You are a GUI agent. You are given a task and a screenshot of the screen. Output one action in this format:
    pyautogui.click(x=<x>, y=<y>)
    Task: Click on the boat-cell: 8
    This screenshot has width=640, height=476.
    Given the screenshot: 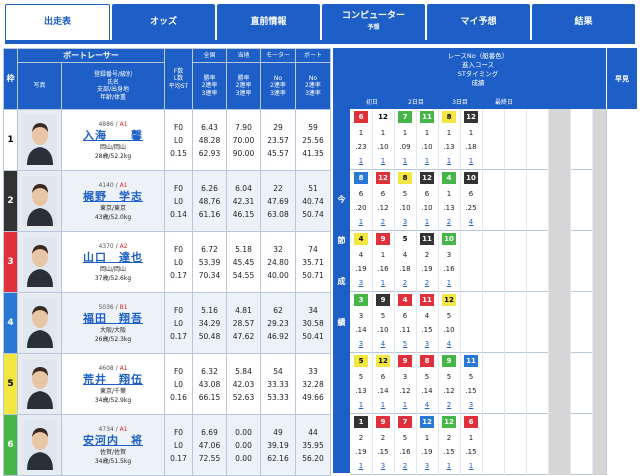 What is the action you would take?
    pyautogui.click(x=427, y=362)
    